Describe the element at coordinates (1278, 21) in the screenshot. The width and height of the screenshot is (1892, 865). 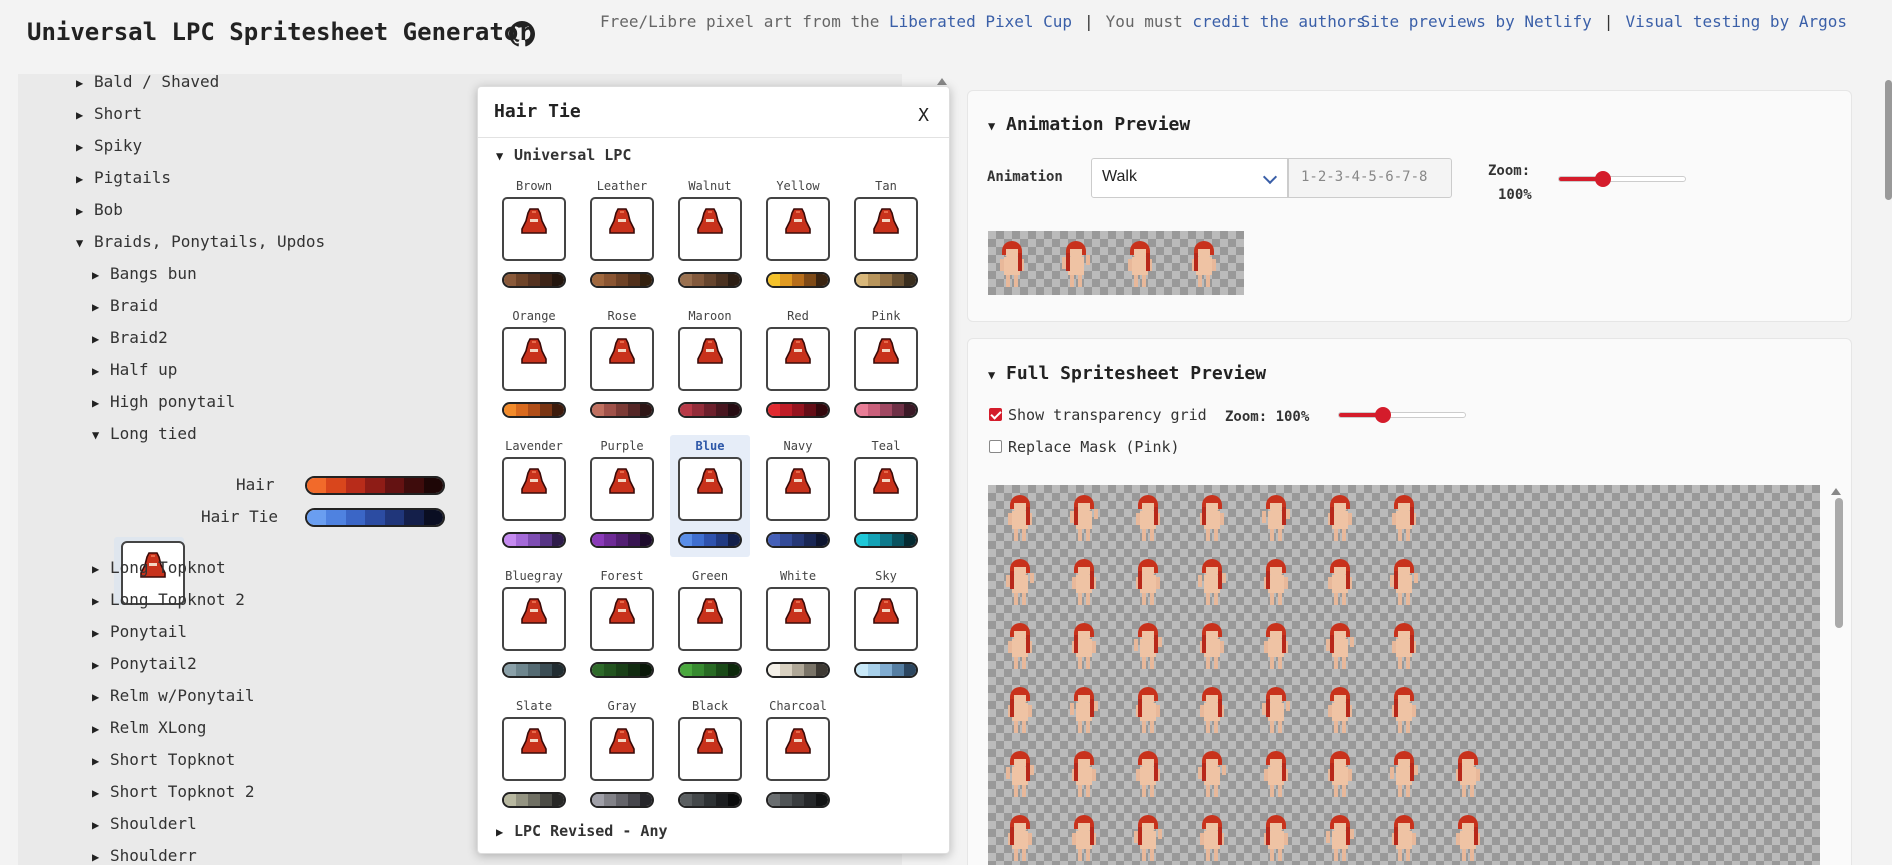
I see `credit-authors-link: credit the authors` at that location.